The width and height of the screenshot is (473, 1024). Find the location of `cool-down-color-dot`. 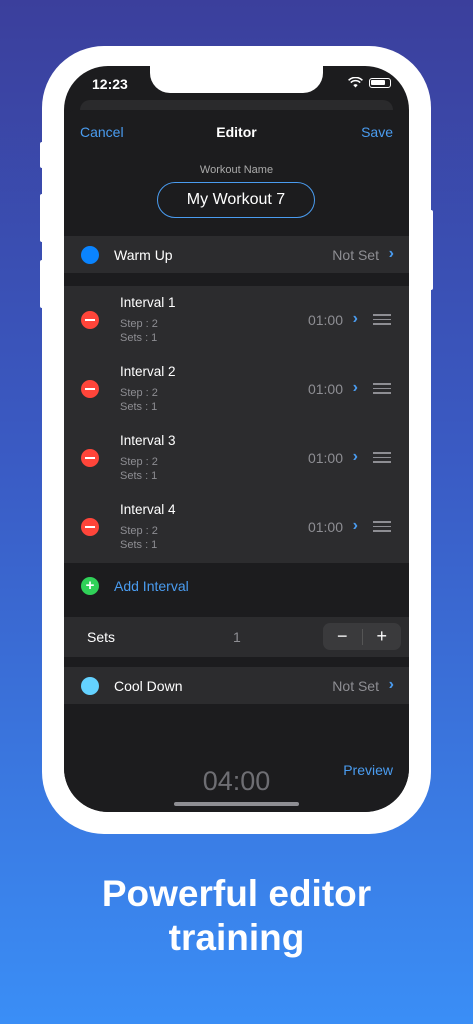

cool-down-color-dot is located at coordinates (90, 686).